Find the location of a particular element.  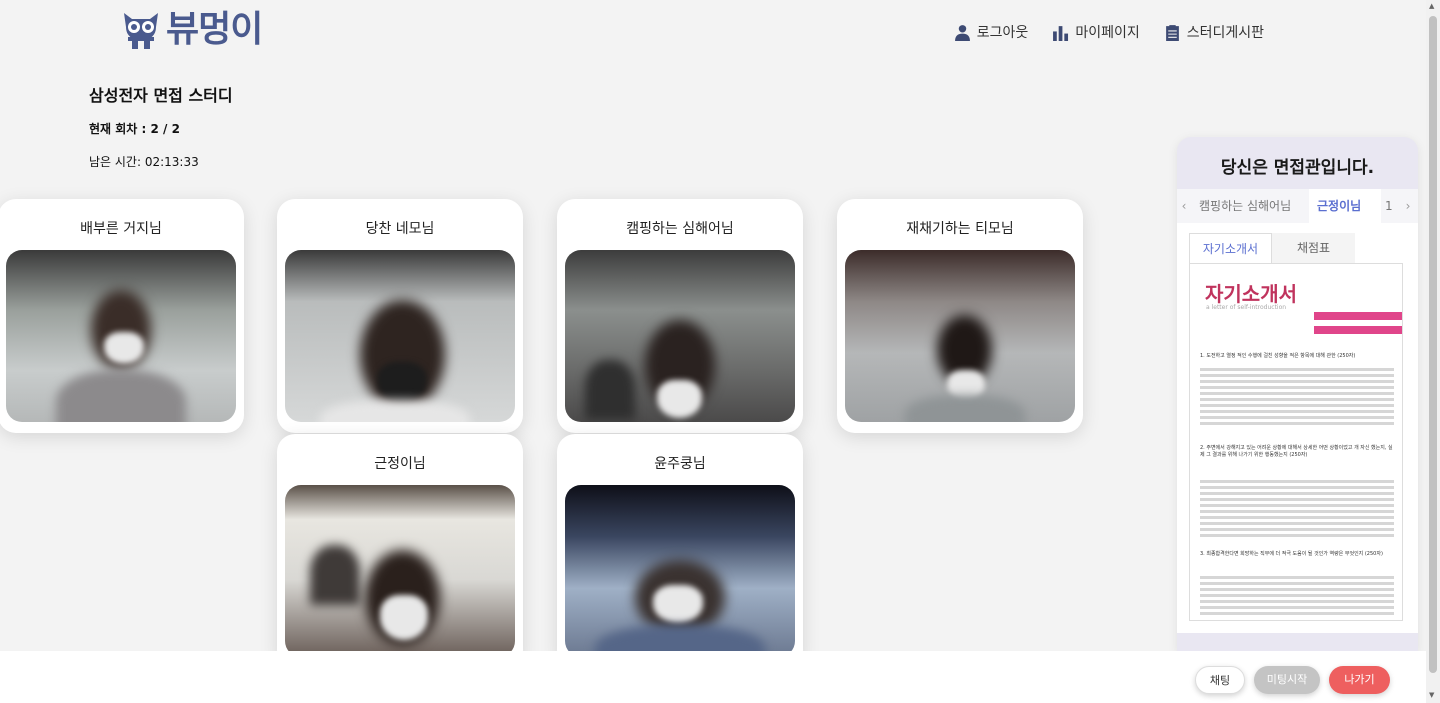

tab-participant: 캠핑하는 심해어님 is located at coordinates (1250, 206).